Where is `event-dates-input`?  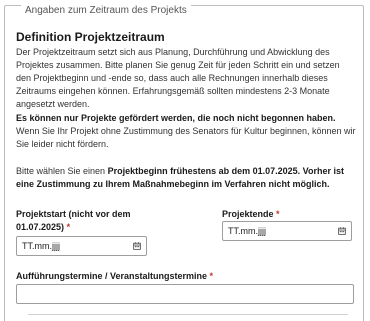
event-dates-input is located at coordinates (185, 294).